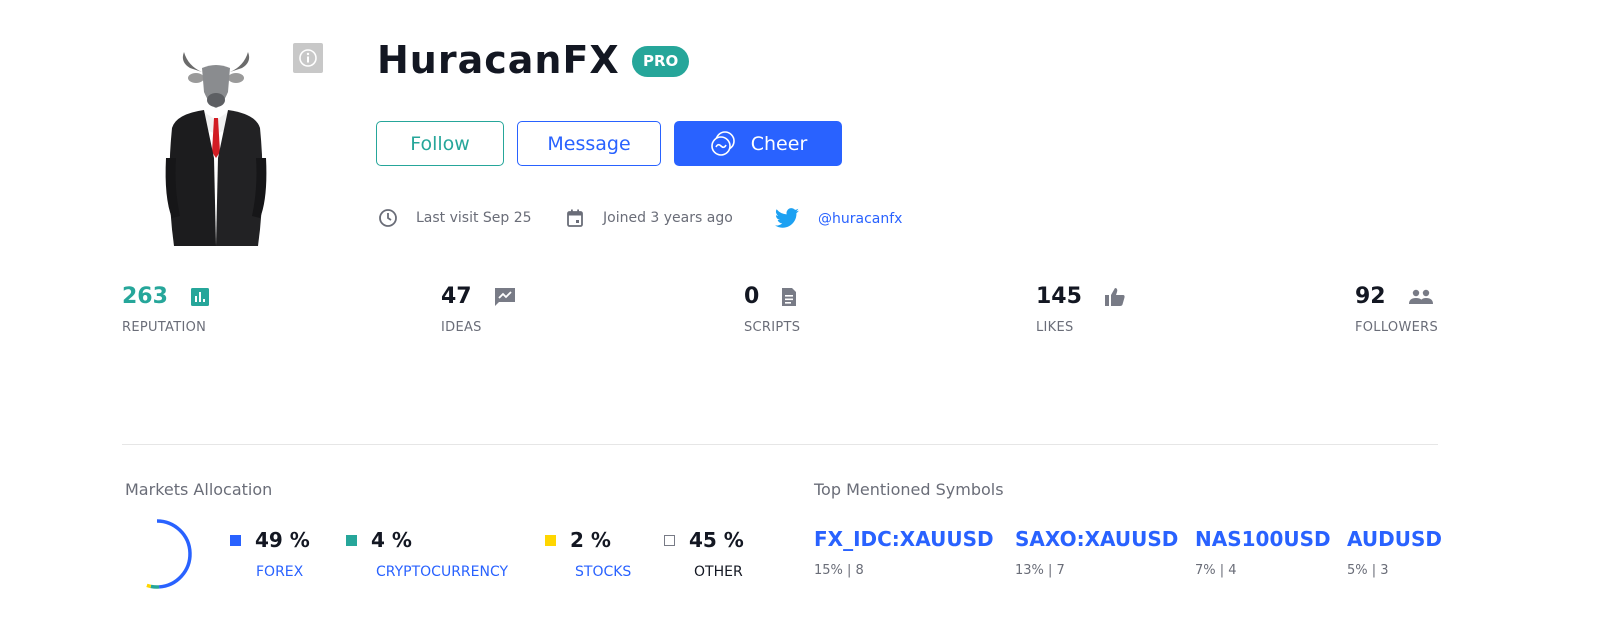  What do you see at coordinates (1420, 296) in the screenshot?
I see `people-icon` at bounding box center [1420, 296].